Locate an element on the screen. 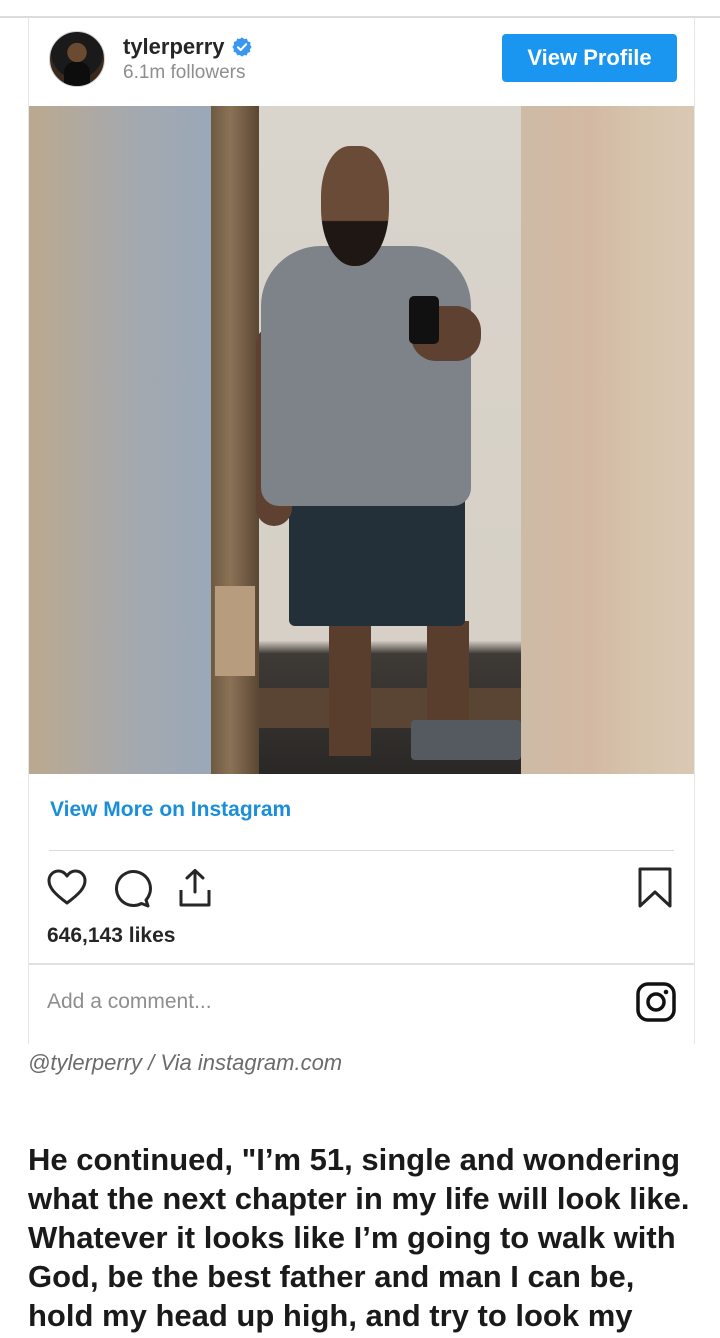  share-icon is located at coordinates (195, 888).